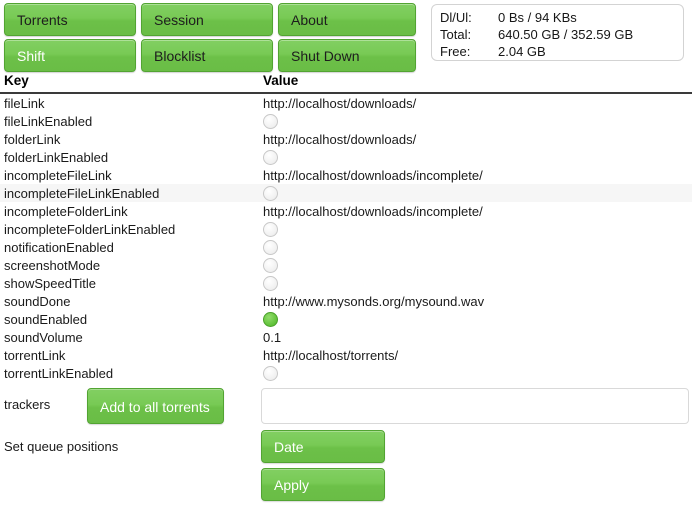  I want to click on table-row: screenshotMode, so click(346, 265).